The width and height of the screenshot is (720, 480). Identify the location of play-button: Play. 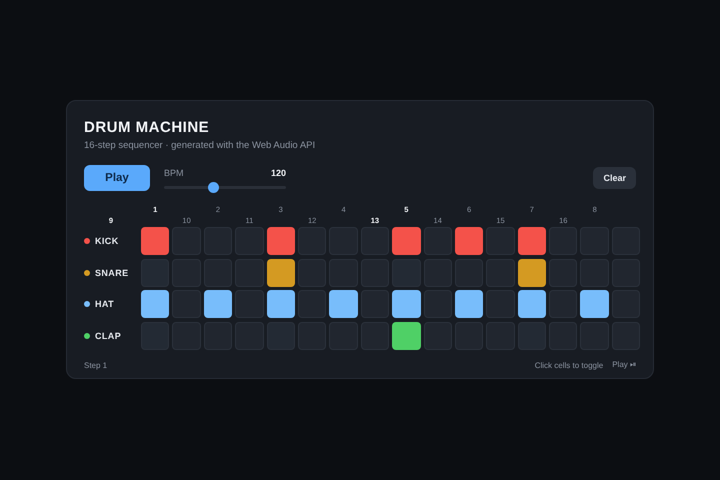
(117, 178).